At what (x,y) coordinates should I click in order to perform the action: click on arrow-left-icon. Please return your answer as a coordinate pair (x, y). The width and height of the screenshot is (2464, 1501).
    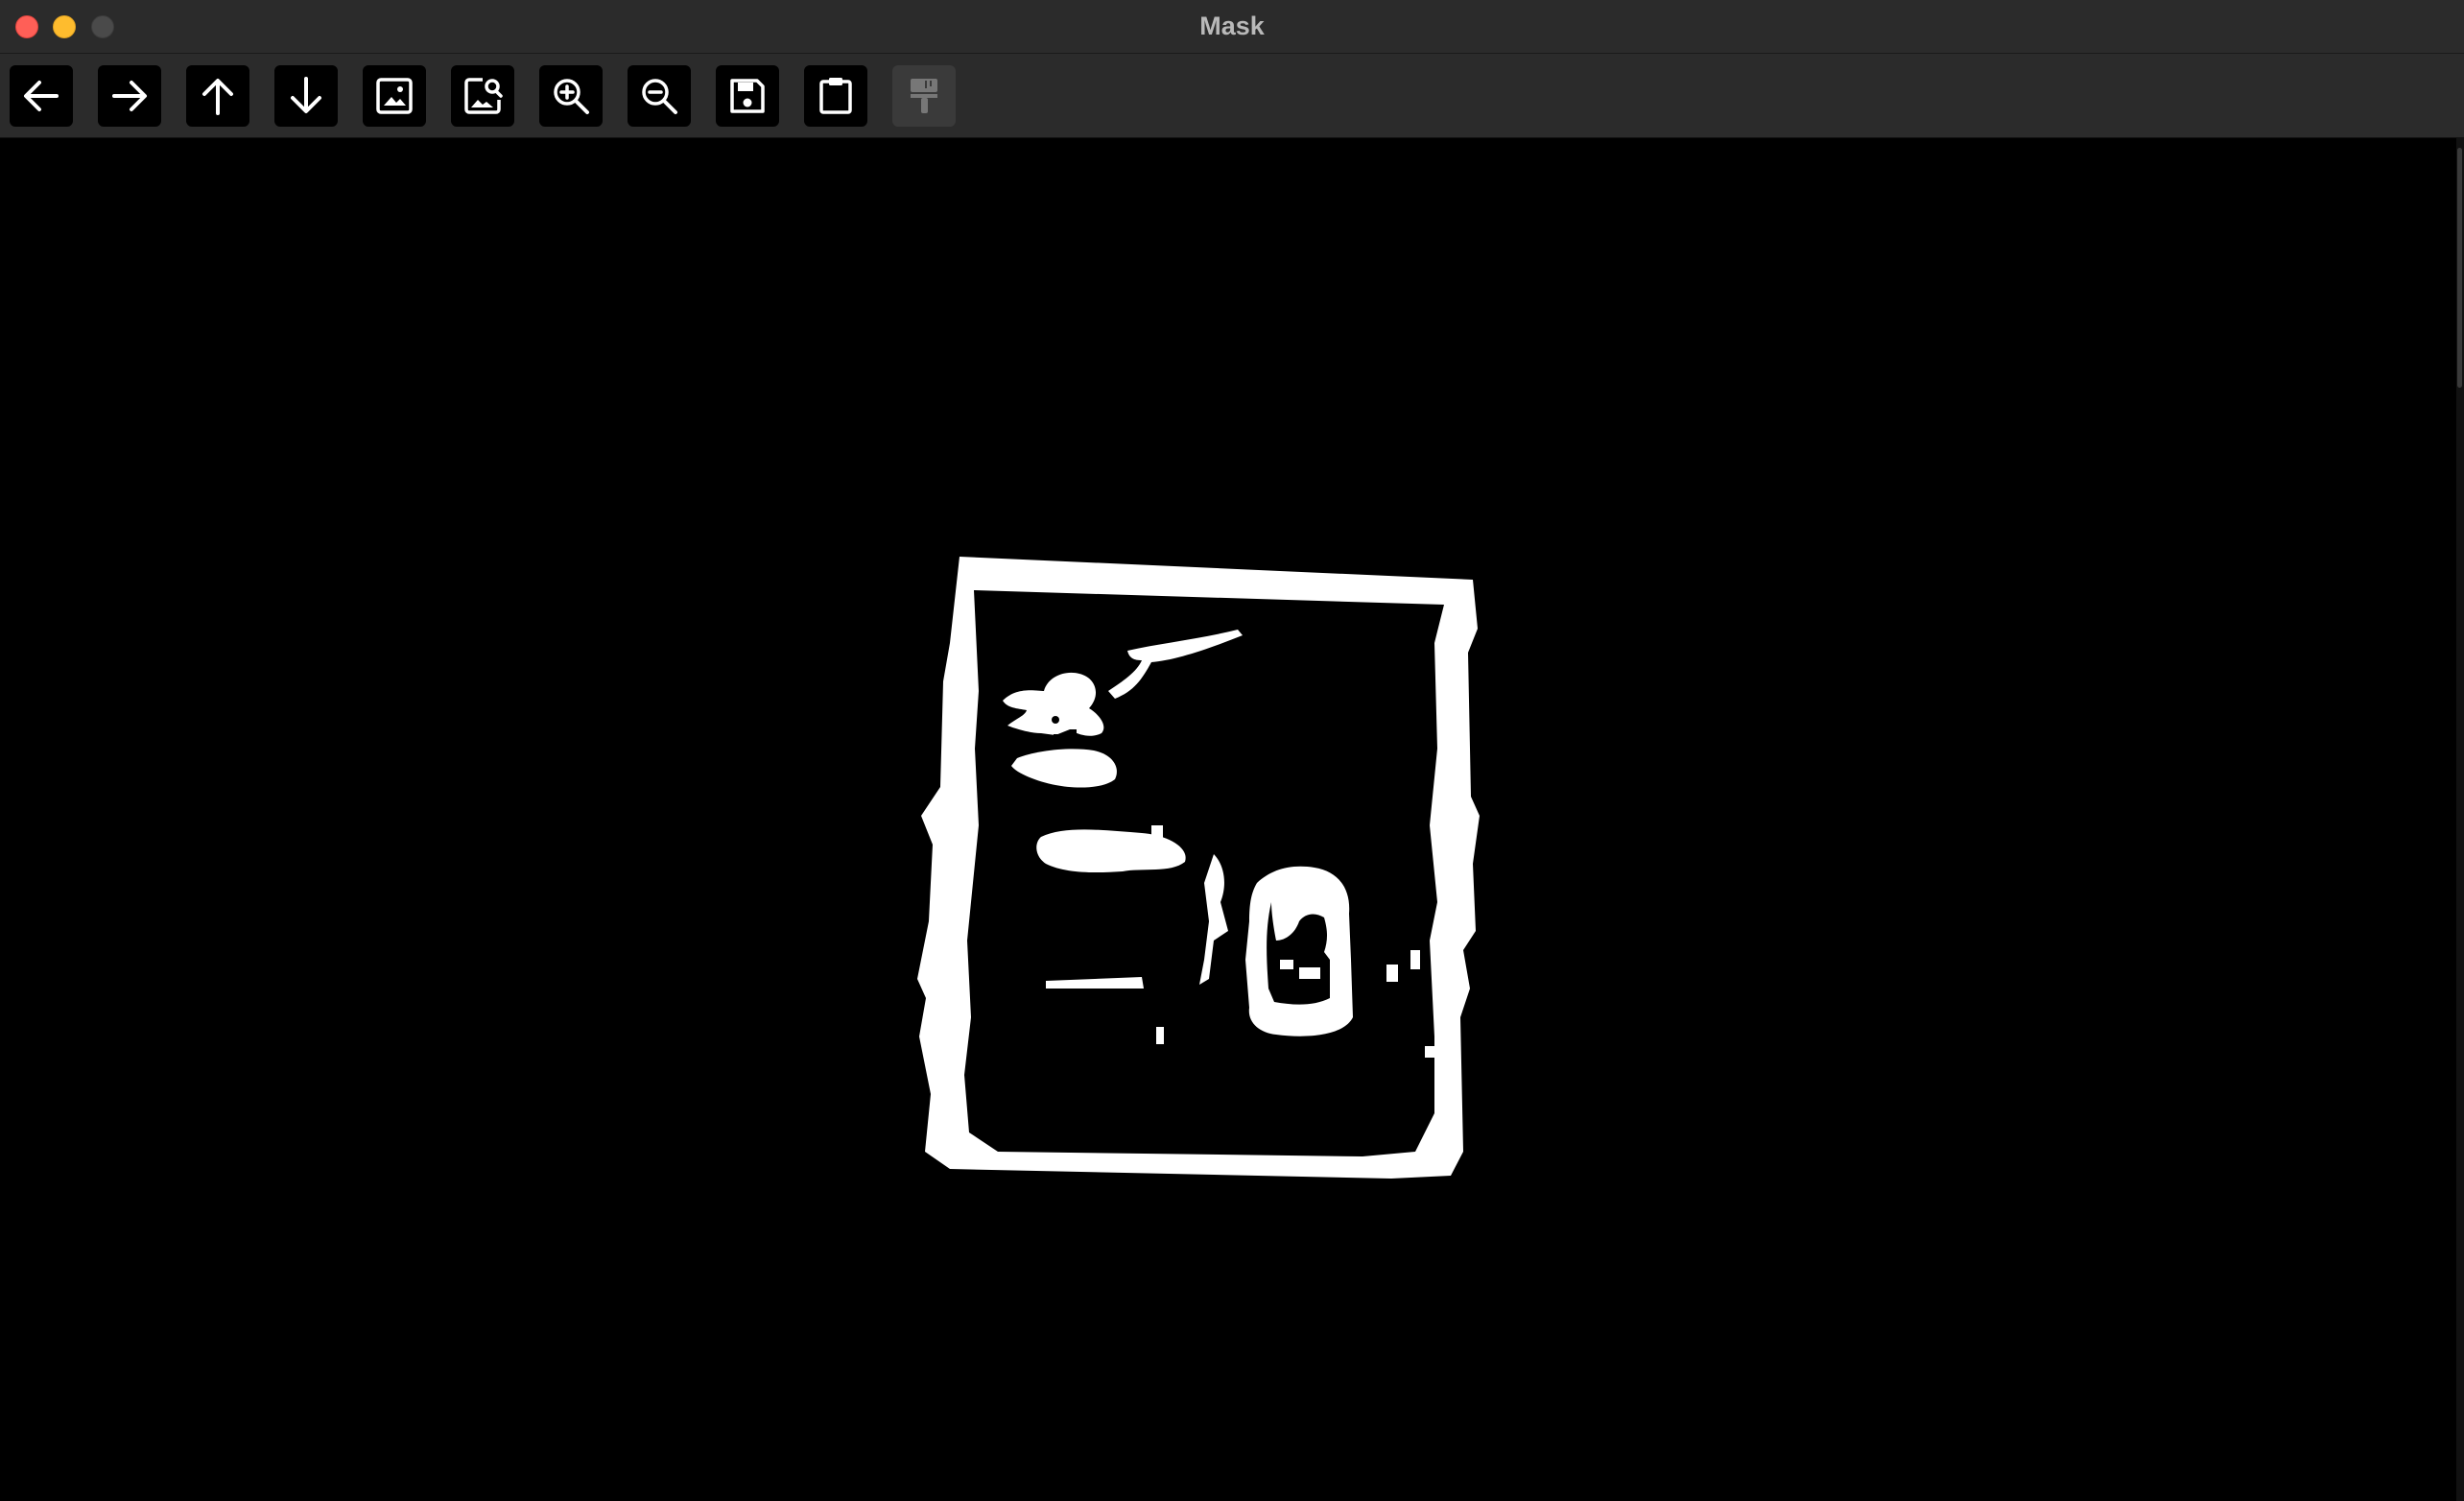
    Looking at the image, I should click on (41, 96).